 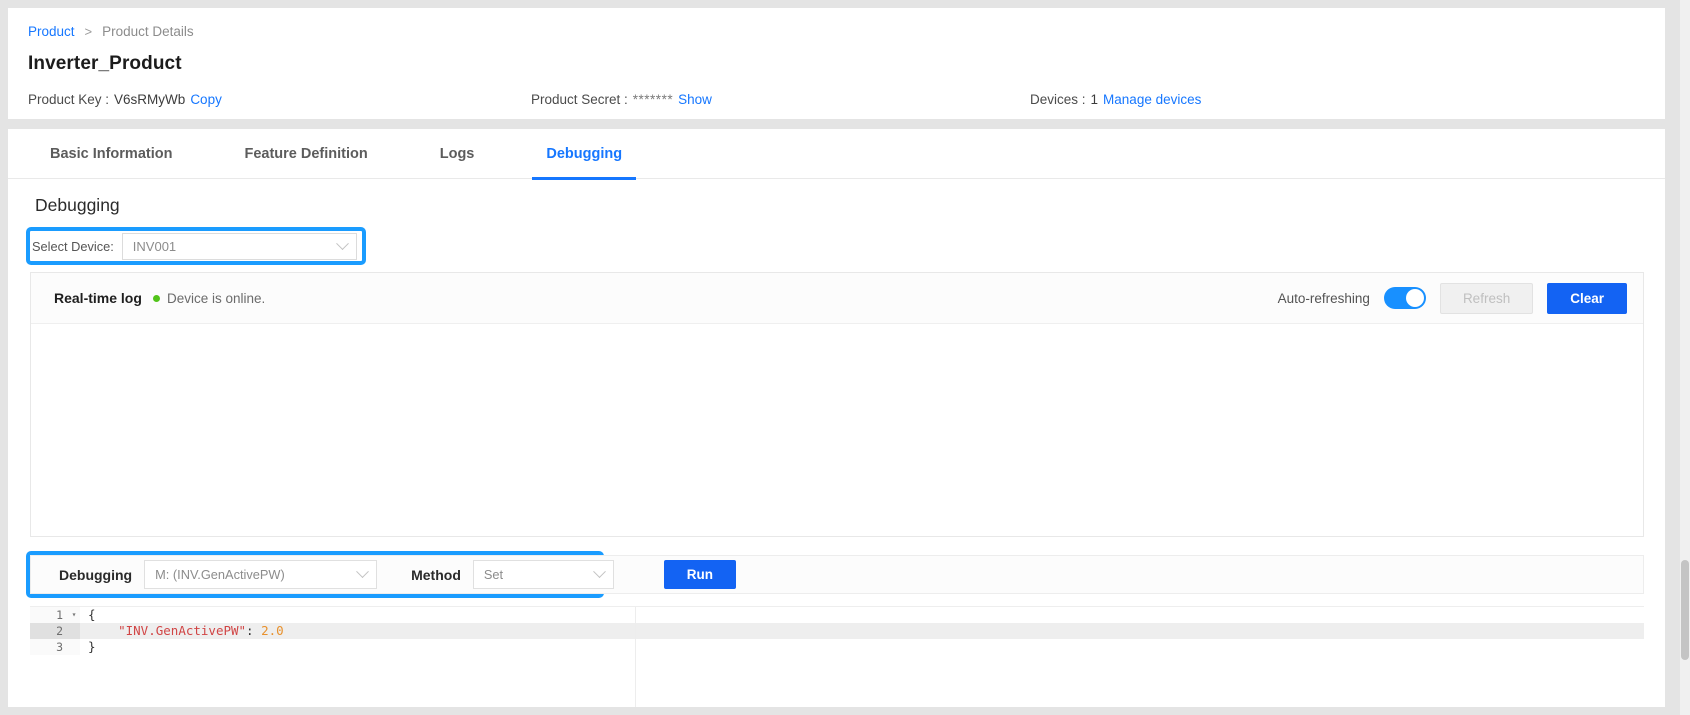 What do you see at coordinates (1685, 610) in the screenshot?
I see `page-scrollbar-thumb` at bounding box center [1685, 610].